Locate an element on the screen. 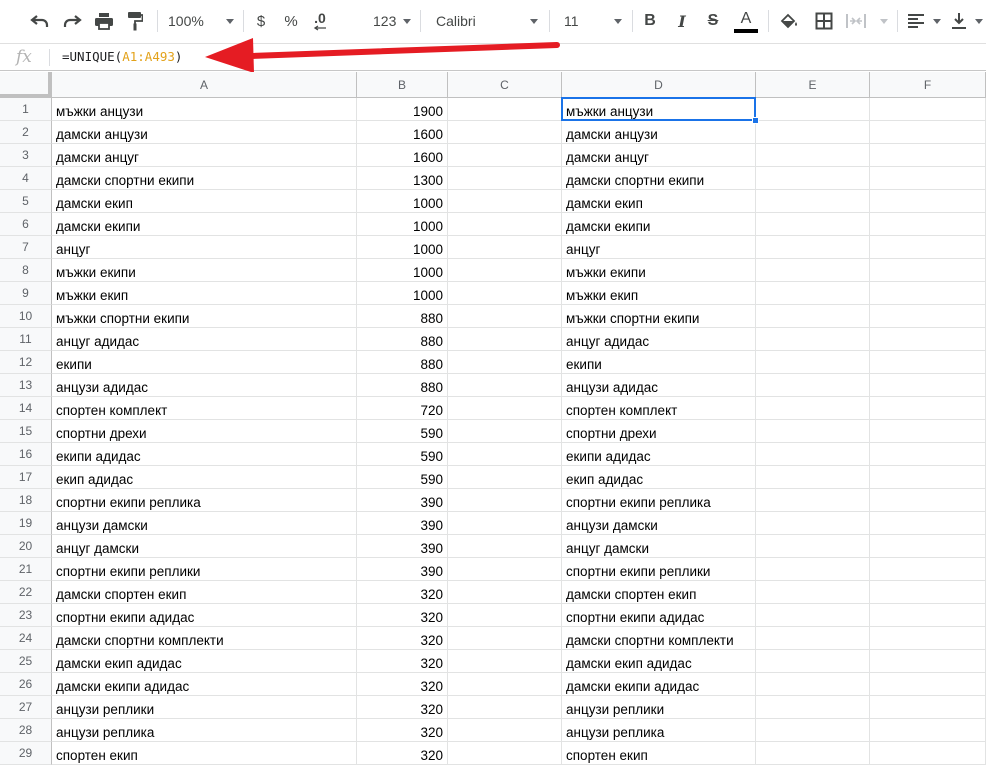 This screenshot has width=986, height=773. zoom-select: 100% is located at coordinates (201, 21).